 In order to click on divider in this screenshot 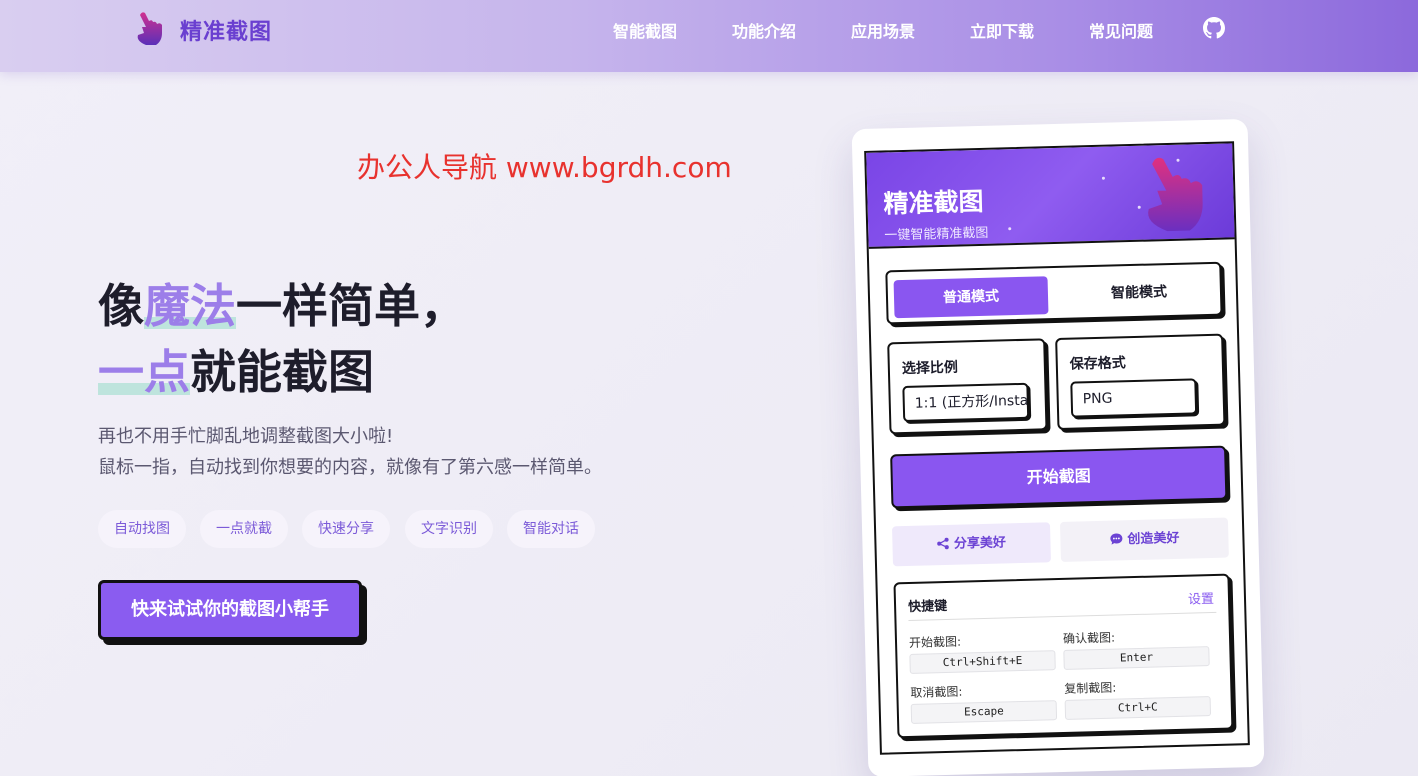, I will do `click(1062, 616)`.